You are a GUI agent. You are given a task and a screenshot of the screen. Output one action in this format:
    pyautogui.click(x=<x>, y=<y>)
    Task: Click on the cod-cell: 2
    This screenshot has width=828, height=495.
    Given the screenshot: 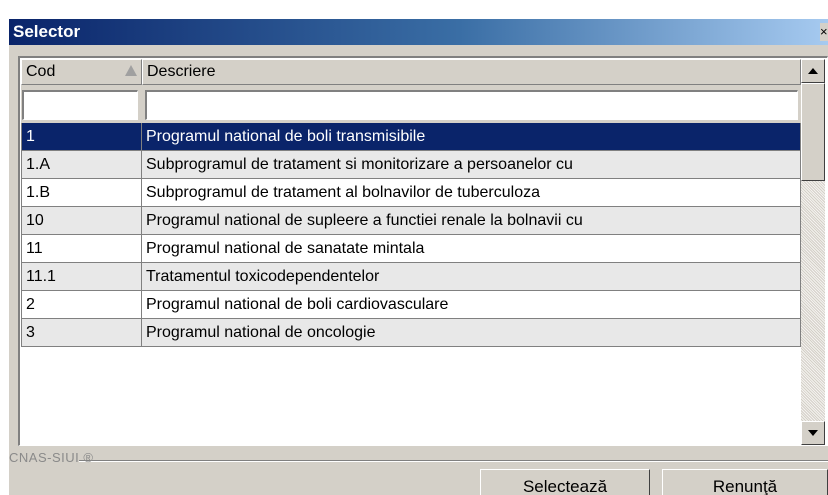 What is the action you would take?
    pyautogui.click(x=81, y=305)
    